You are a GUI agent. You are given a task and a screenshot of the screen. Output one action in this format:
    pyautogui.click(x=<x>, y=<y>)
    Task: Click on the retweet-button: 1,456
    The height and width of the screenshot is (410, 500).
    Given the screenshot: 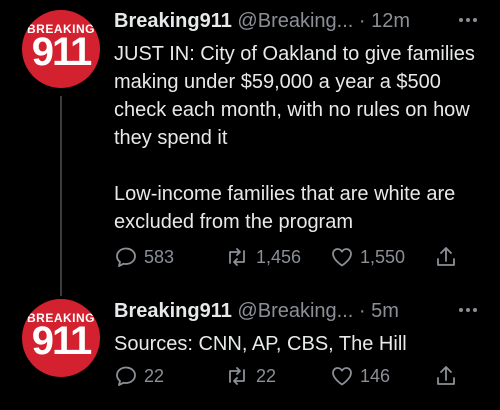 What is the action you would take?
    pyautogui.click(x=262, y=257)
    